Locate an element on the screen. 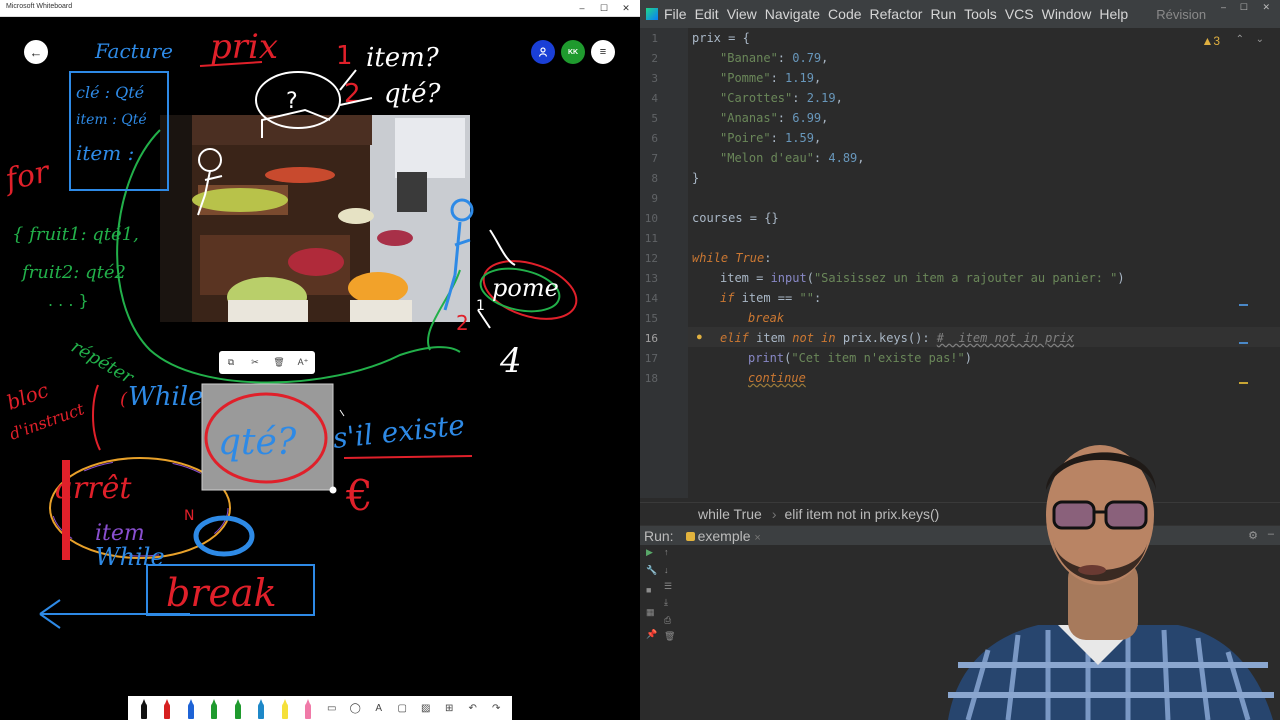  text-icon: A is located at coordinates (379, 708).